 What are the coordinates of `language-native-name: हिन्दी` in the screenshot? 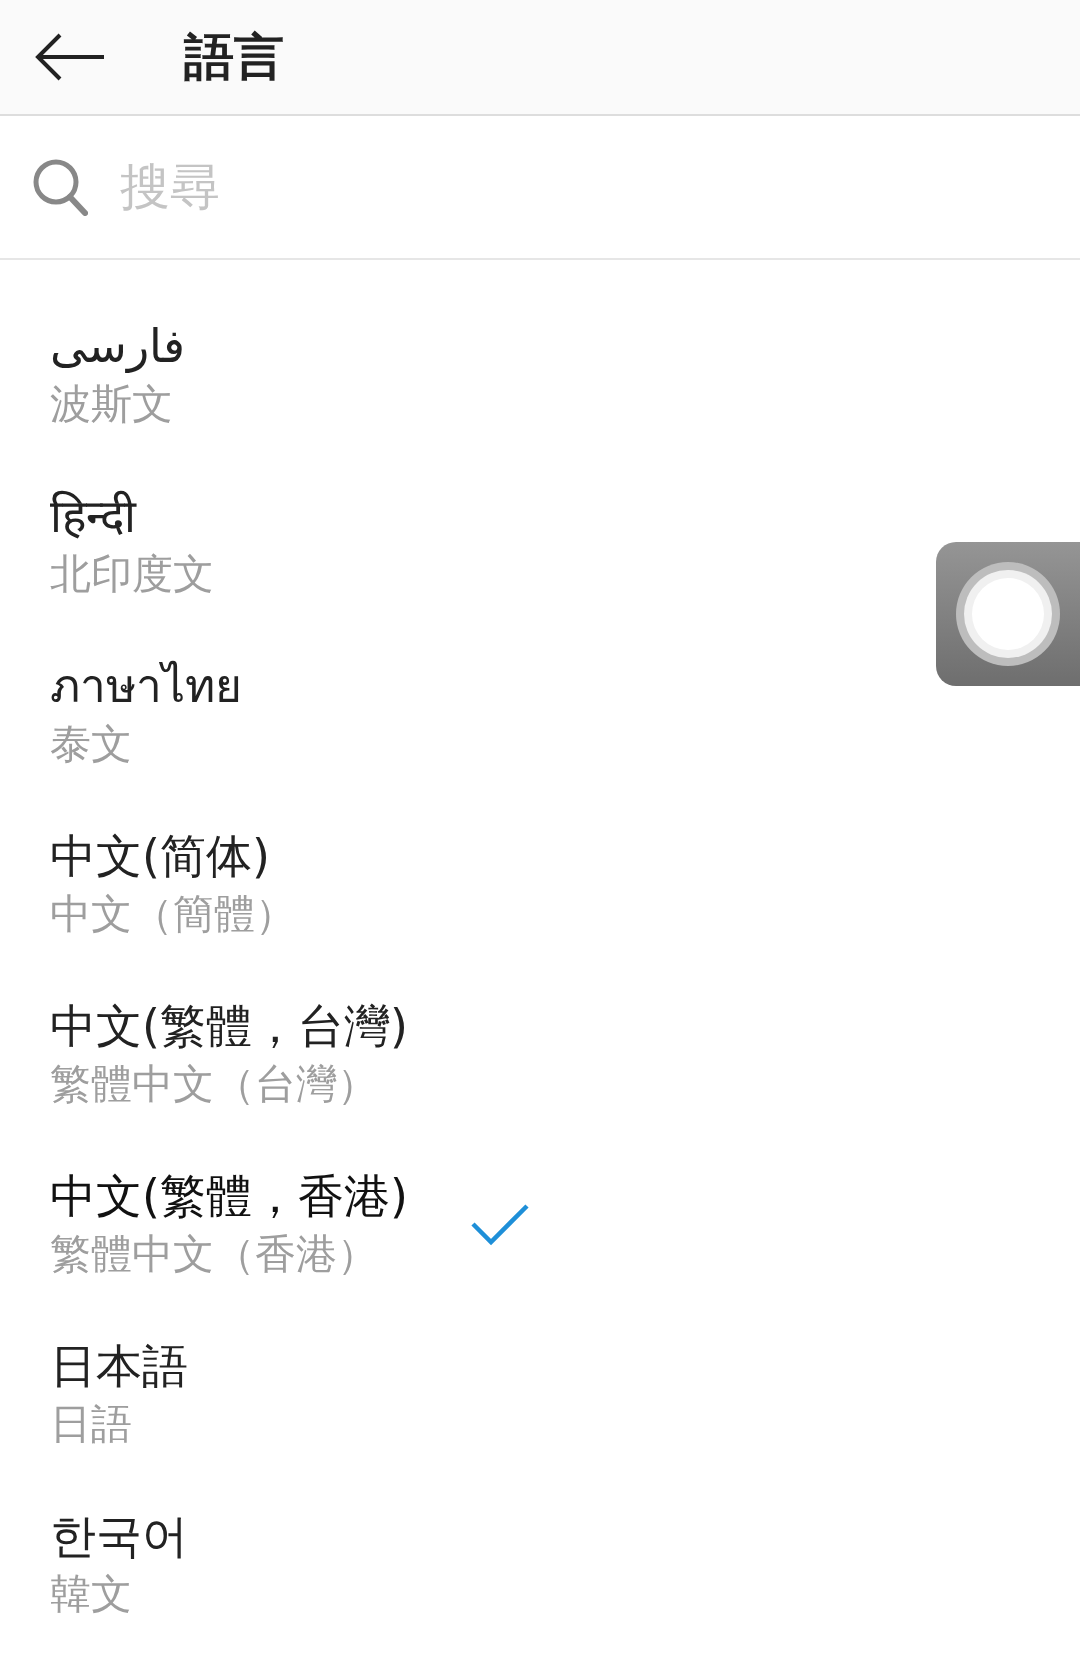 It's located at (93, 516).